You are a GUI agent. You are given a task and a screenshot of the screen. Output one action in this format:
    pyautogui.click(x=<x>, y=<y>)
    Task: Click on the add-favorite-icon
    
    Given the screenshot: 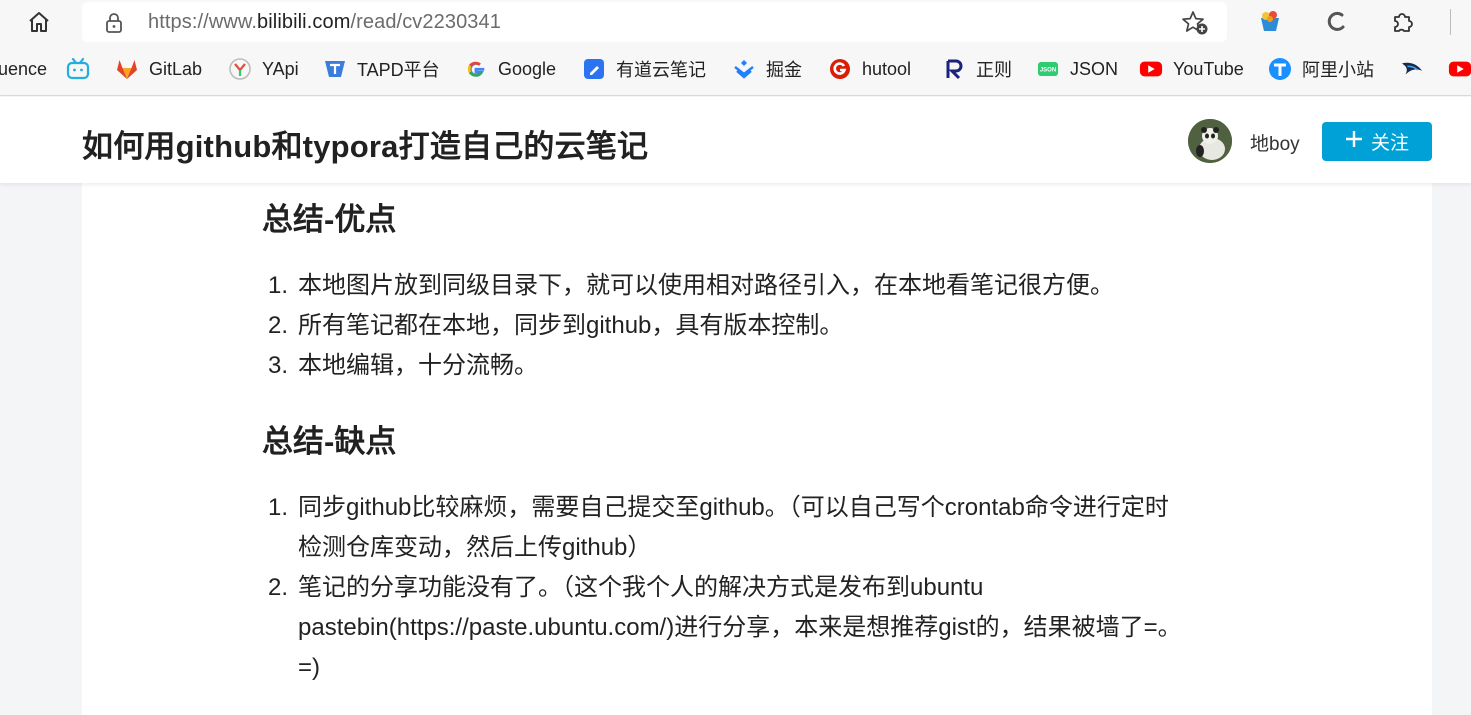 What is the action you would take?
    pyautogui.click(x=1195, y=25)
    